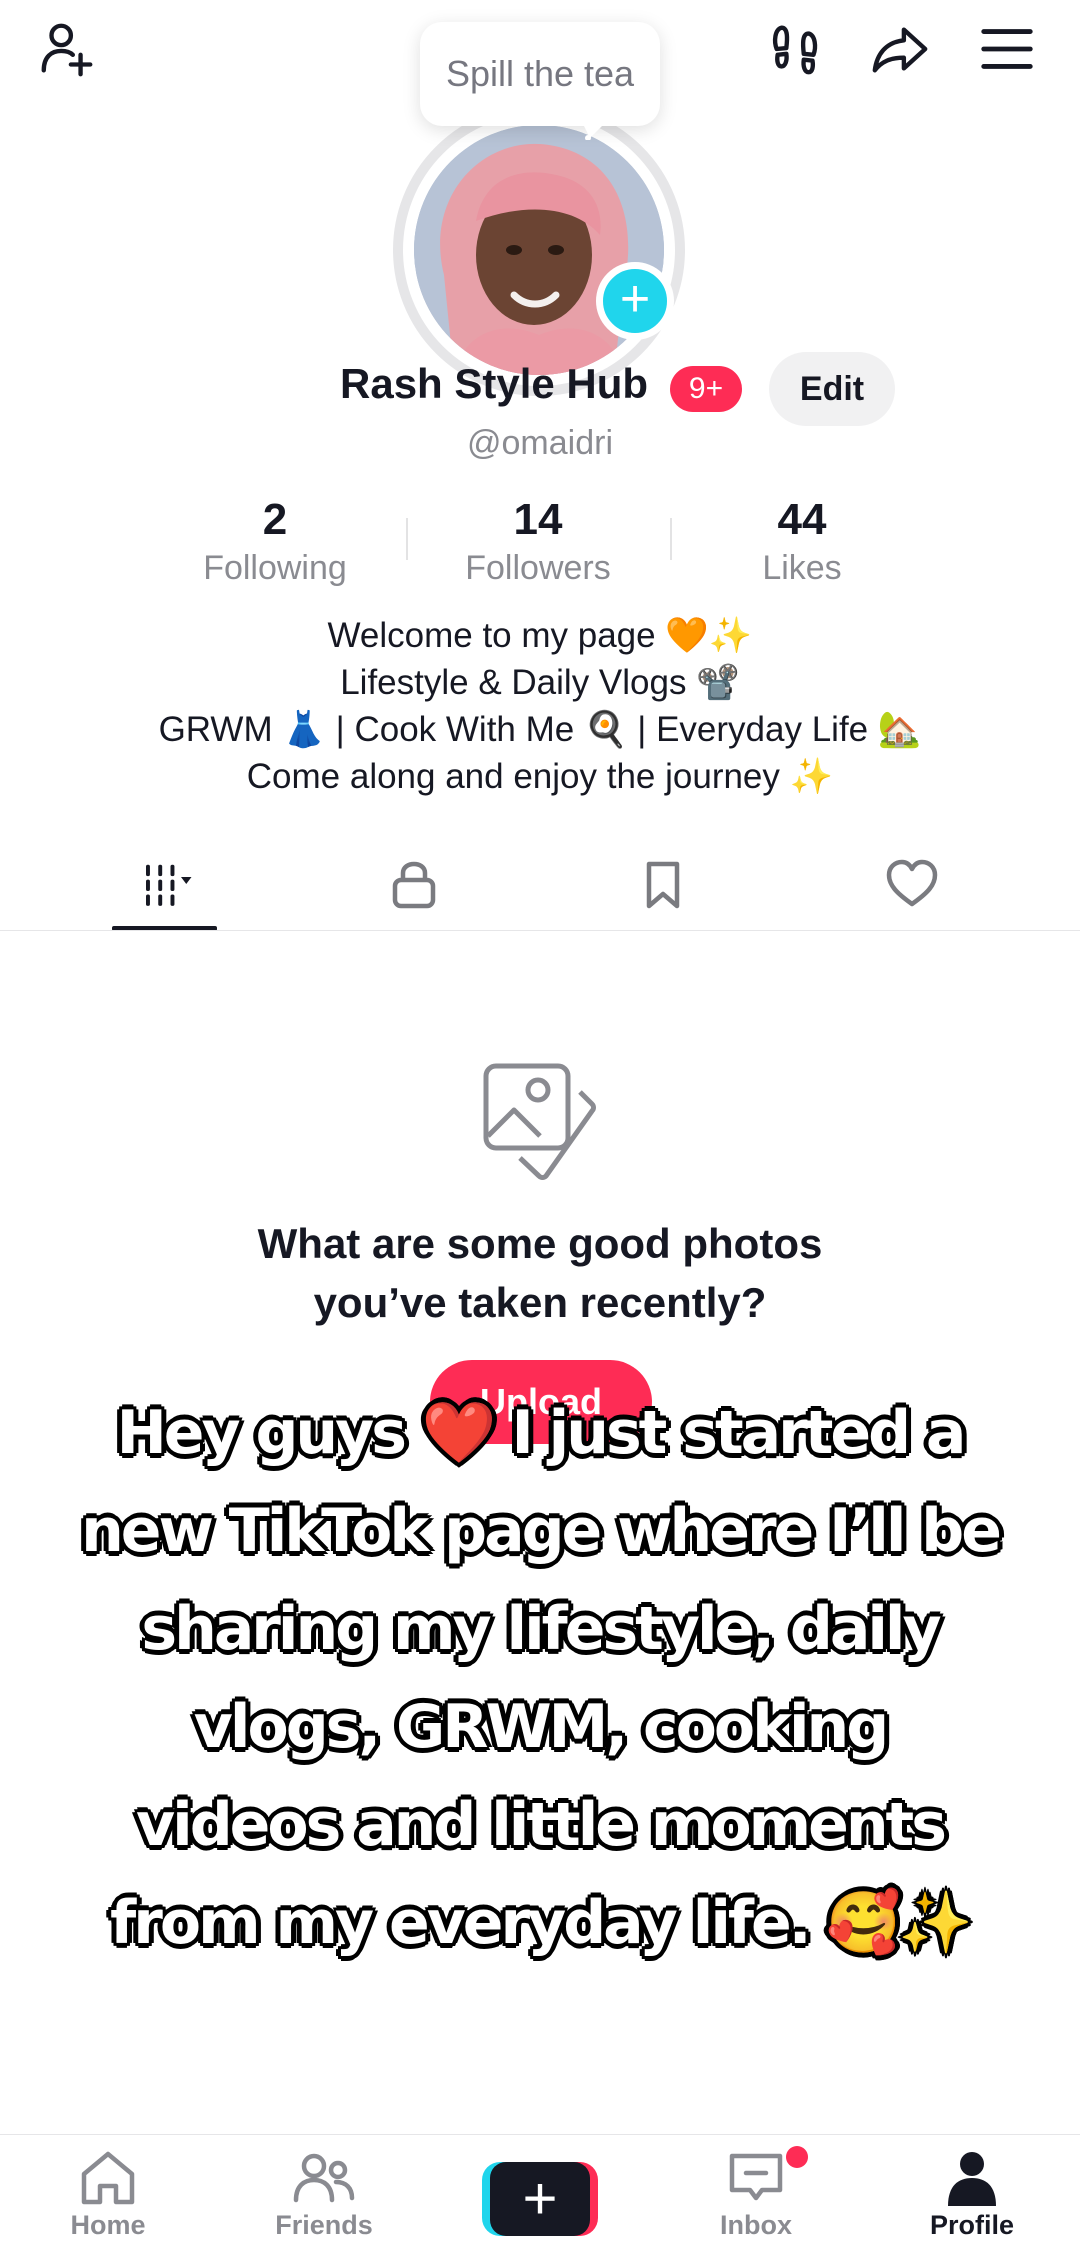 This screenshot has height=2260, width=1080. I want to click on stat-label: Following, so click(275, 568).